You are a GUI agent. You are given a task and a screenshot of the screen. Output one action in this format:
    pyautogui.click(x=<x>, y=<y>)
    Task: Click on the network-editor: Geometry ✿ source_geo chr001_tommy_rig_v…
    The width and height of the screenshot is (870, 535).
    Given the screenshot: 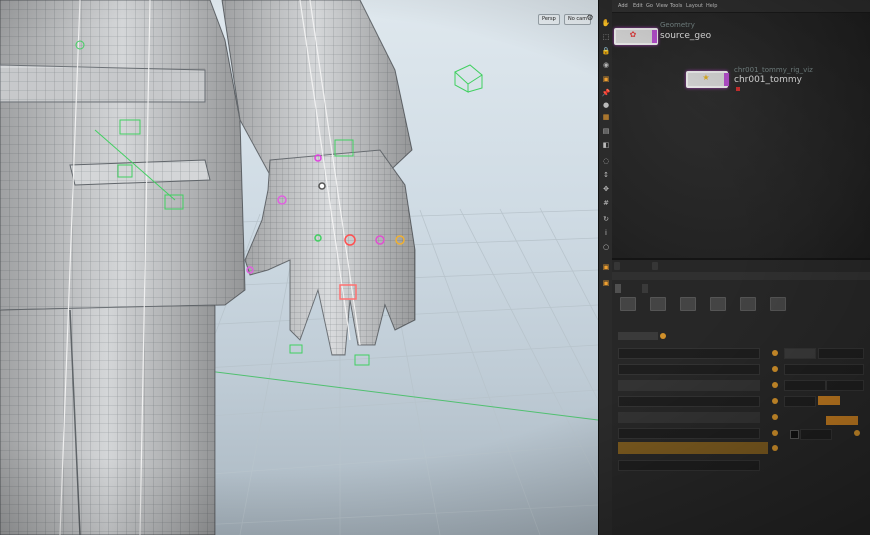 What is the action you would take?
    pyautogui.click(x=741, y=135)
    